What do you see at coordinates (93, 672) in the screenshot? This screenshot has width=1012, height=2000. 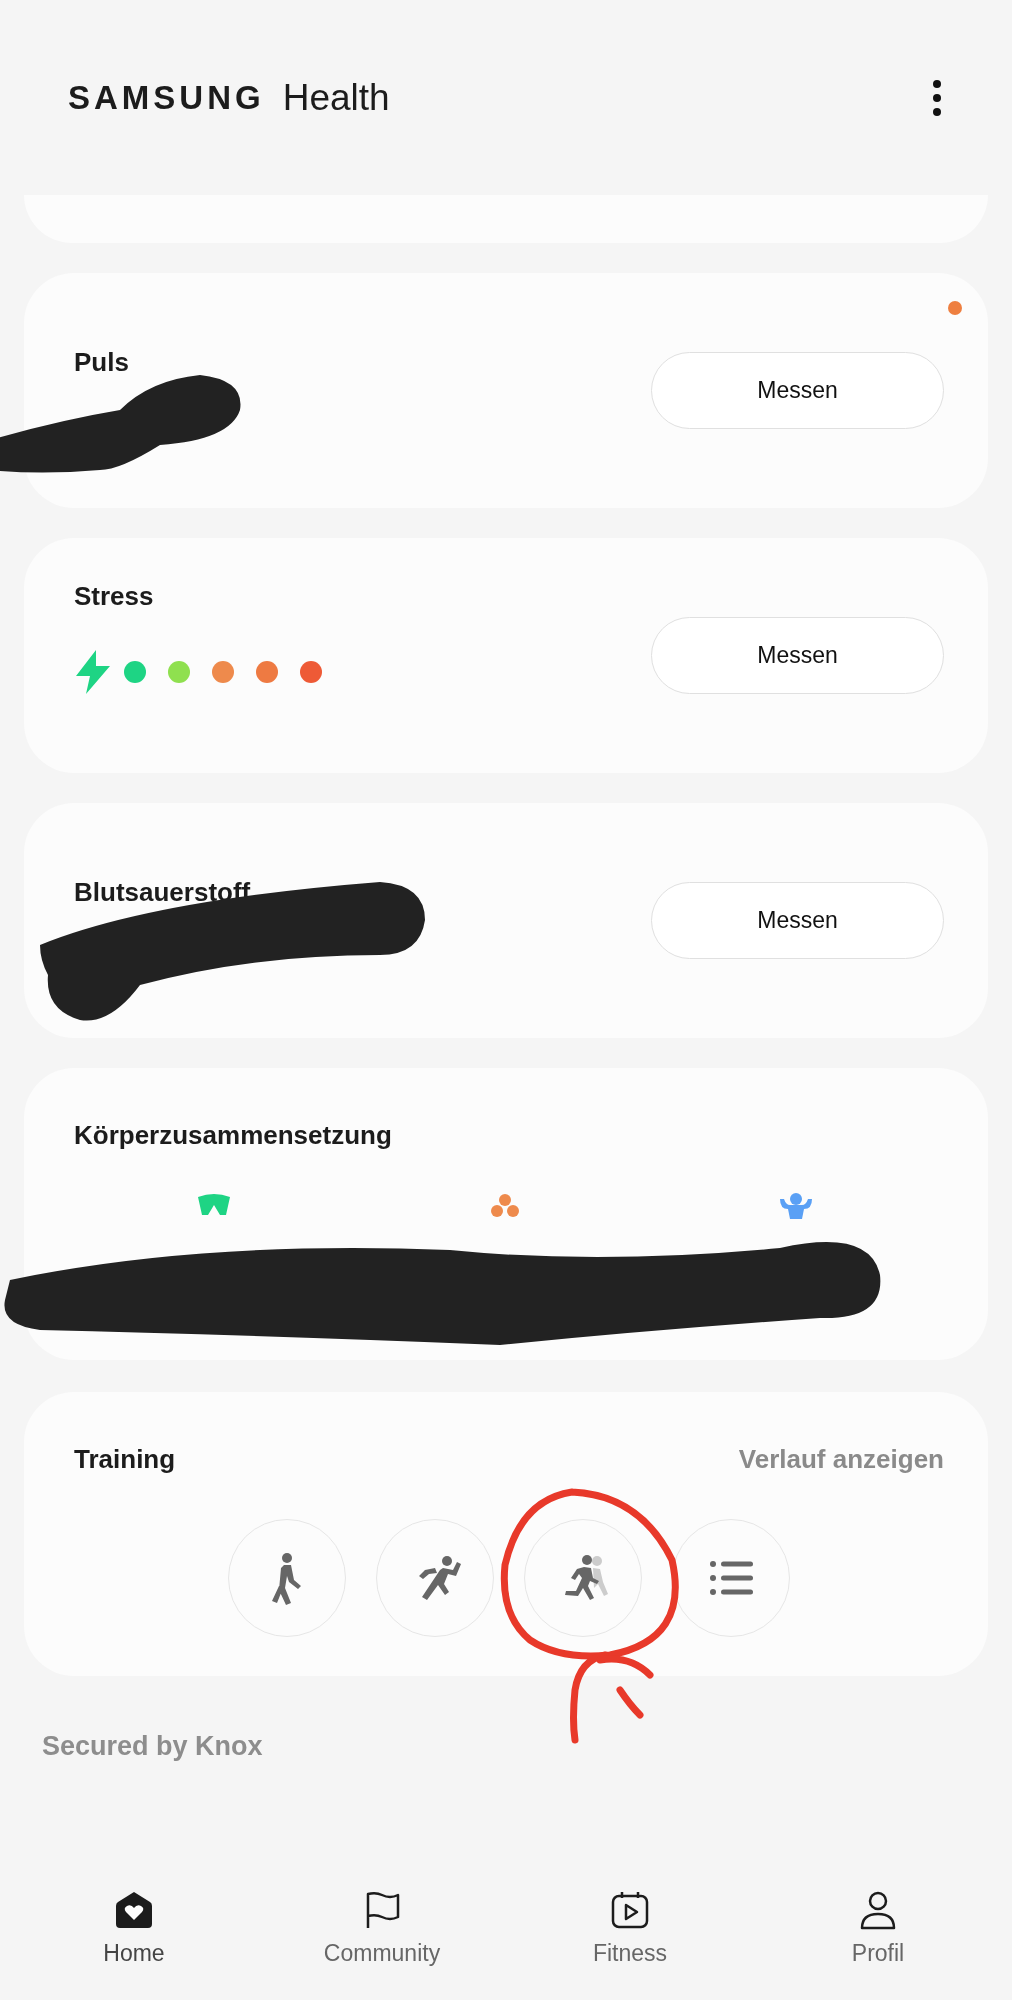 I see `lightning-icon` at bounding box center [93, 672].